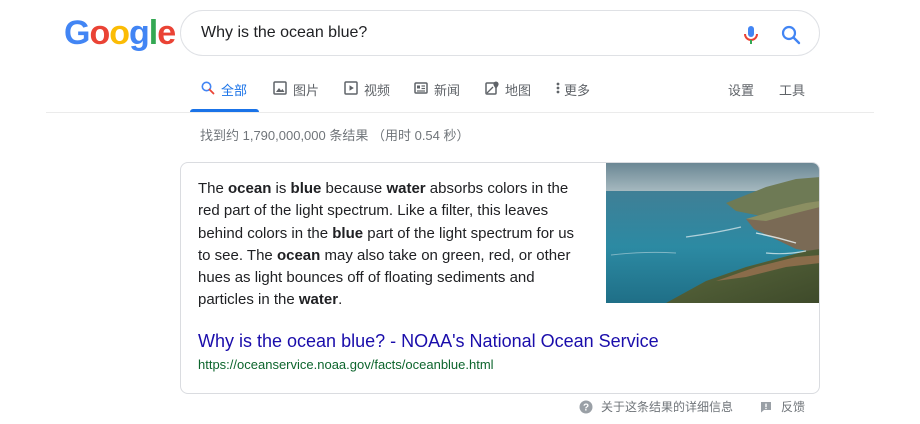 Image resolution: width=920 pixels, height=424 pixels. I want to click on snippet-text-part: ., so click(340, 300).